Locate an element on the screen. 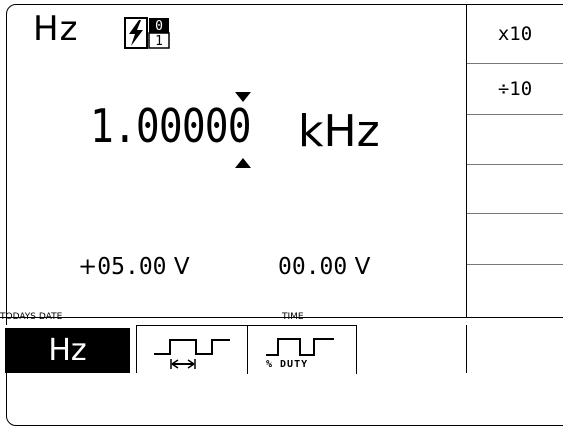 Image resolution: width=563 pixels, height=426 pixels. time-label: TIME is located at coordinates (293, 317).